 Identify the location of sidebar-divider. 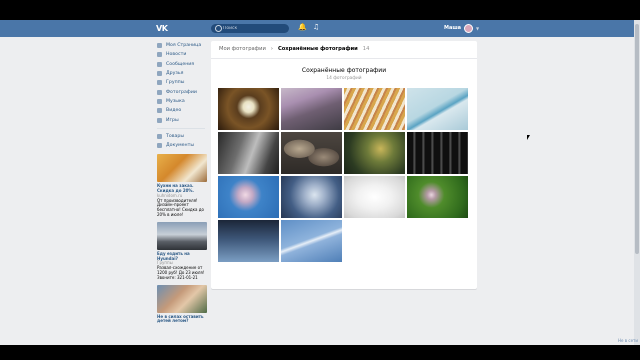
(181, 128).